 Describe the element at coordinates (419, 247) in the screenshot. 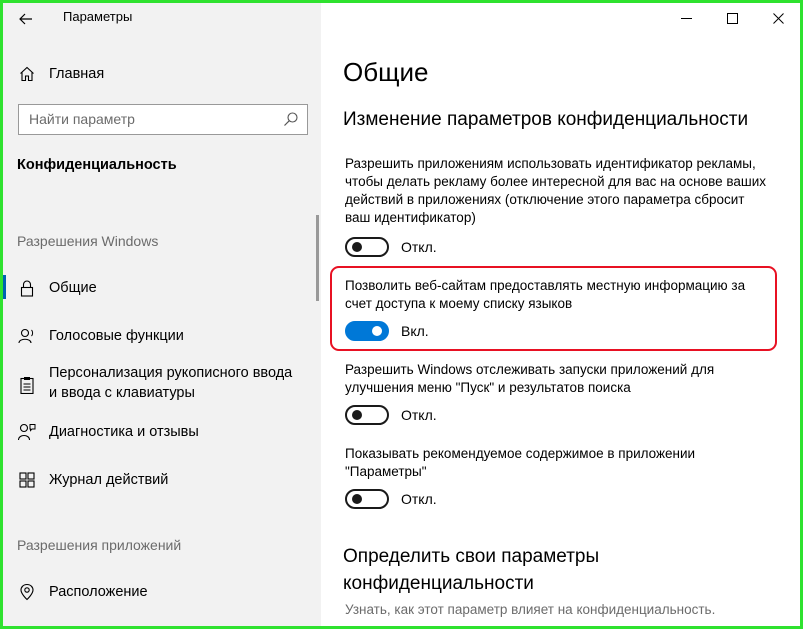

I see `advertising-id-state: Откл.` at that location.